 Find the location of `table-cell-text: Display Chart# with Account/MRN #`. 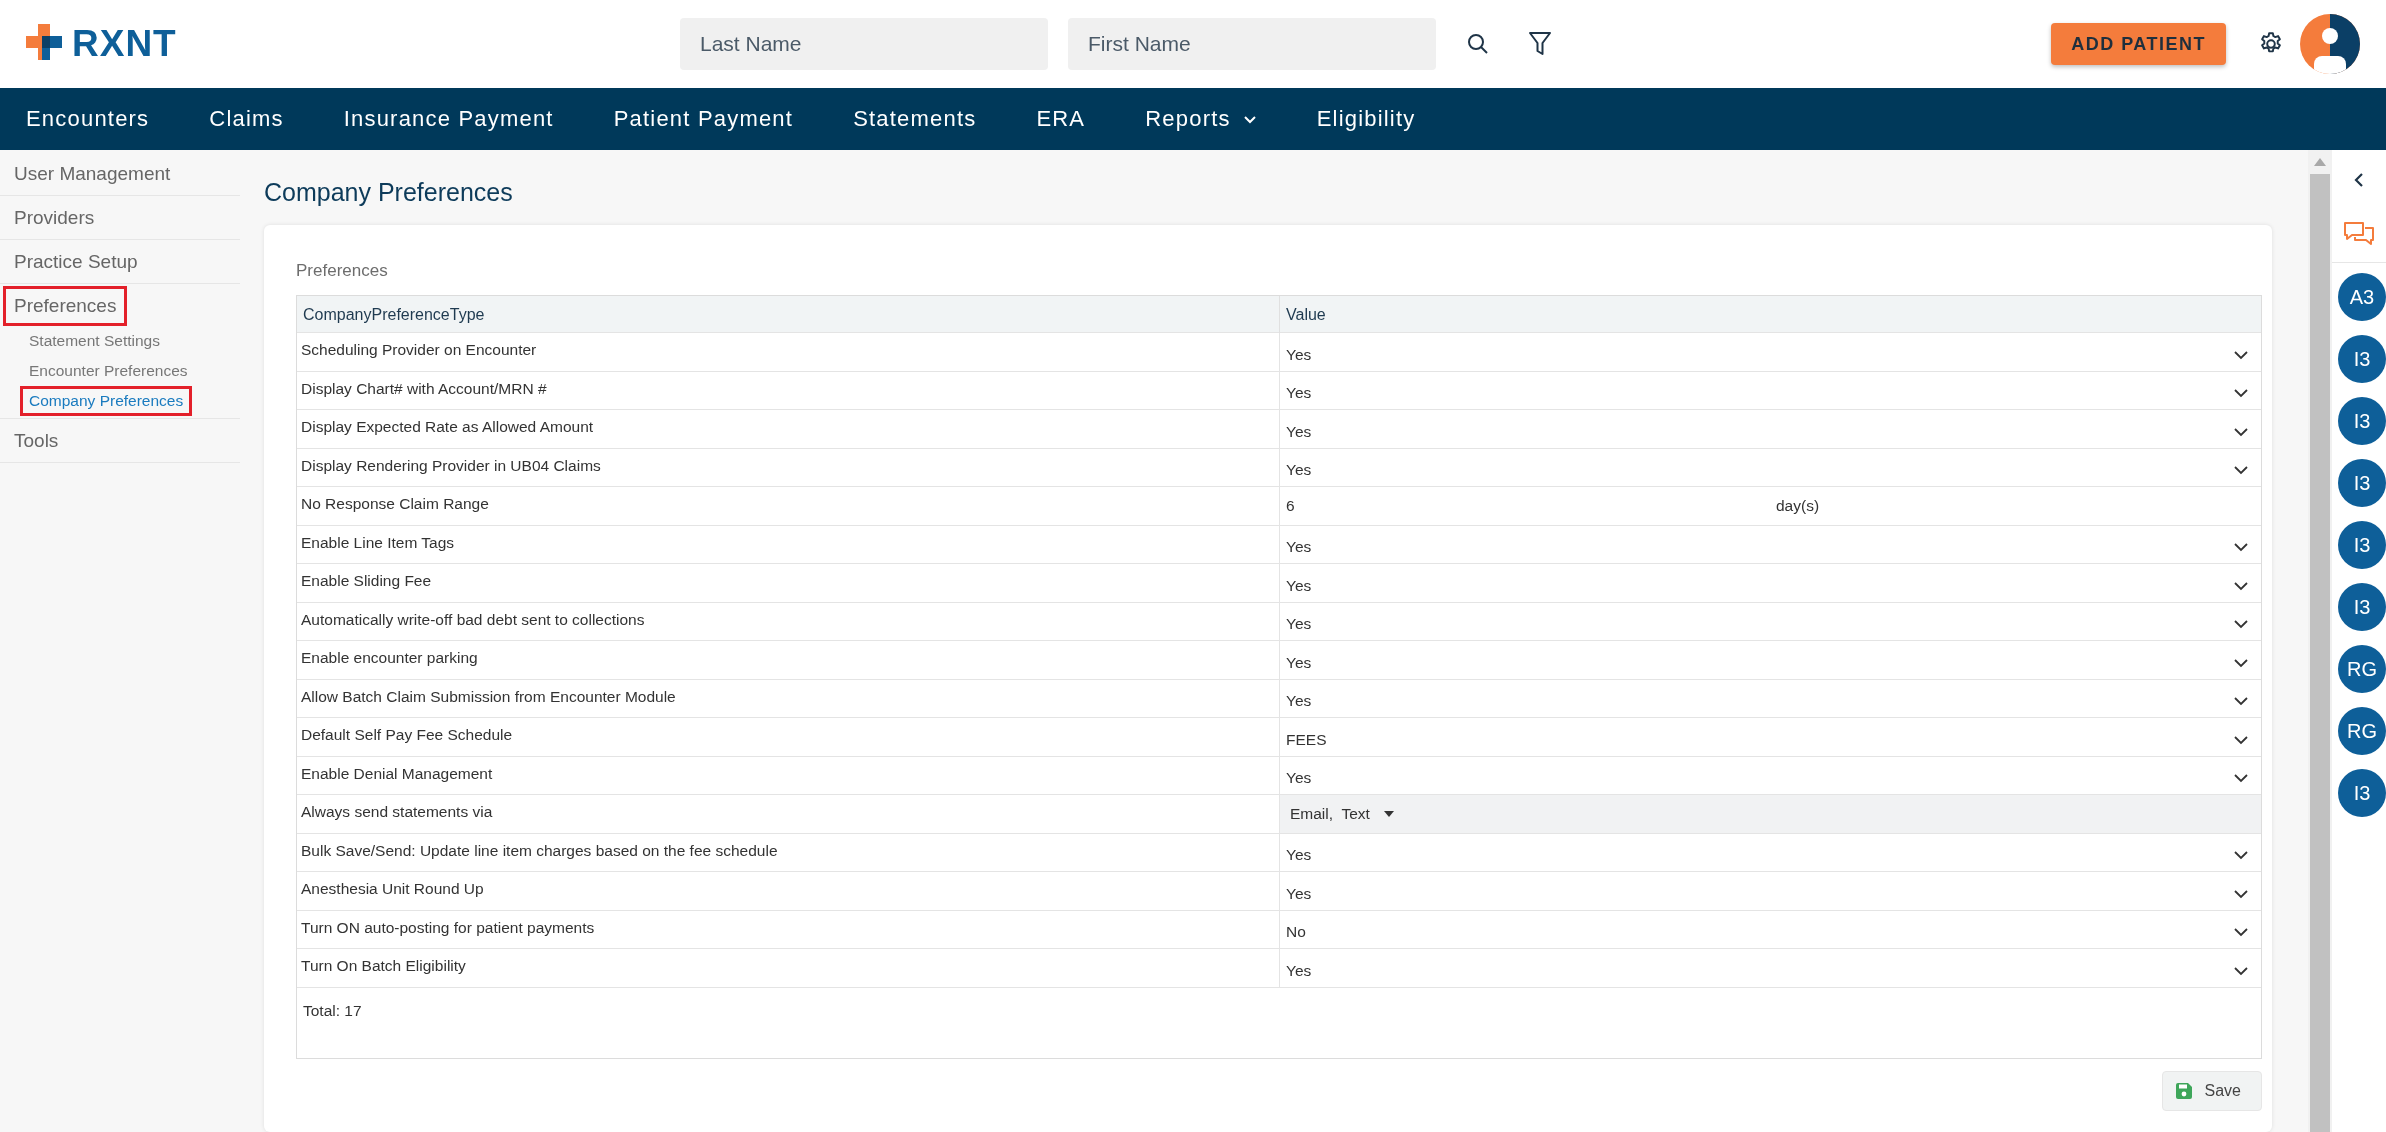

table-cell-text: Display Chart# with Account/MRN # is located at coordinates (424, 388).